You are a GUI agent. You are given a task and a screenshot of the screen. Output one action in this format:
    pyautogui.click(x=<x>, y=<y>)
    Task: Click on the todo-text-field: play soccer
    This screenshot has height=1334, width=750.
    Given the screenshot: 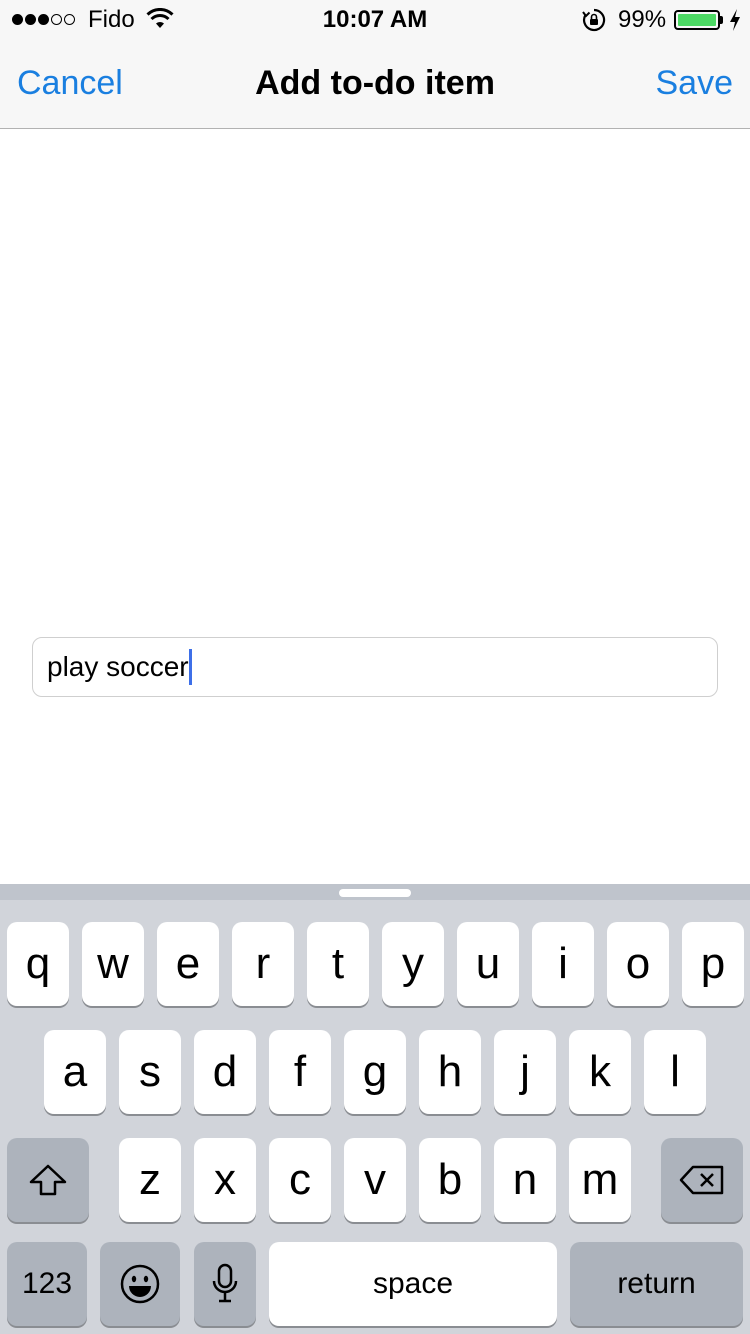 What is the action you would take?
    pyautogui.click(x=375, y=667)
    